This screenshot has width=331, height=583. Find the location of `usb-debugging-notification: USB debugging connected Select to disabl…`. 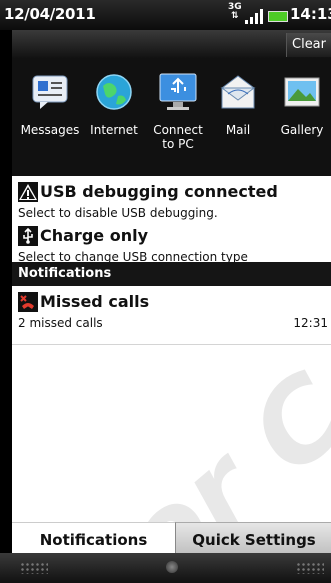

usb-debugging-notification: USB debugging connected Select to disabl… is located at coordinates (171, 198).